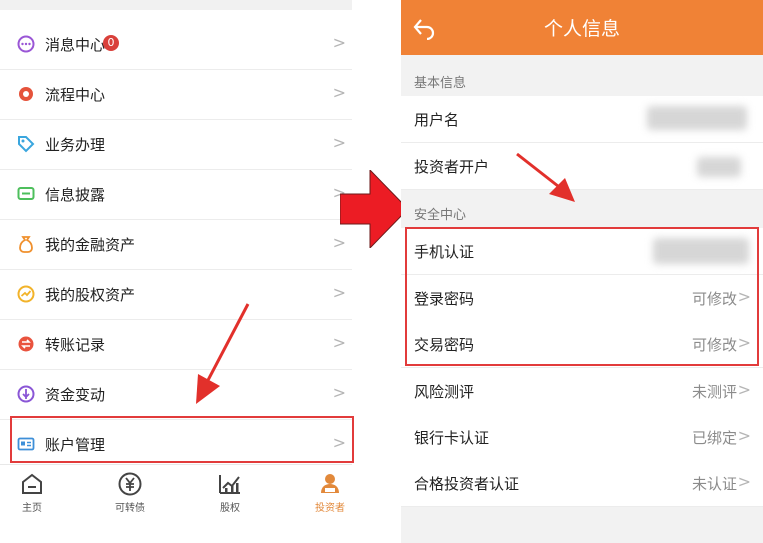  Describe the element at coordinates (176, 95) in the screenshot. I see `menu-item-process-center: 流程中心 >` at that location.